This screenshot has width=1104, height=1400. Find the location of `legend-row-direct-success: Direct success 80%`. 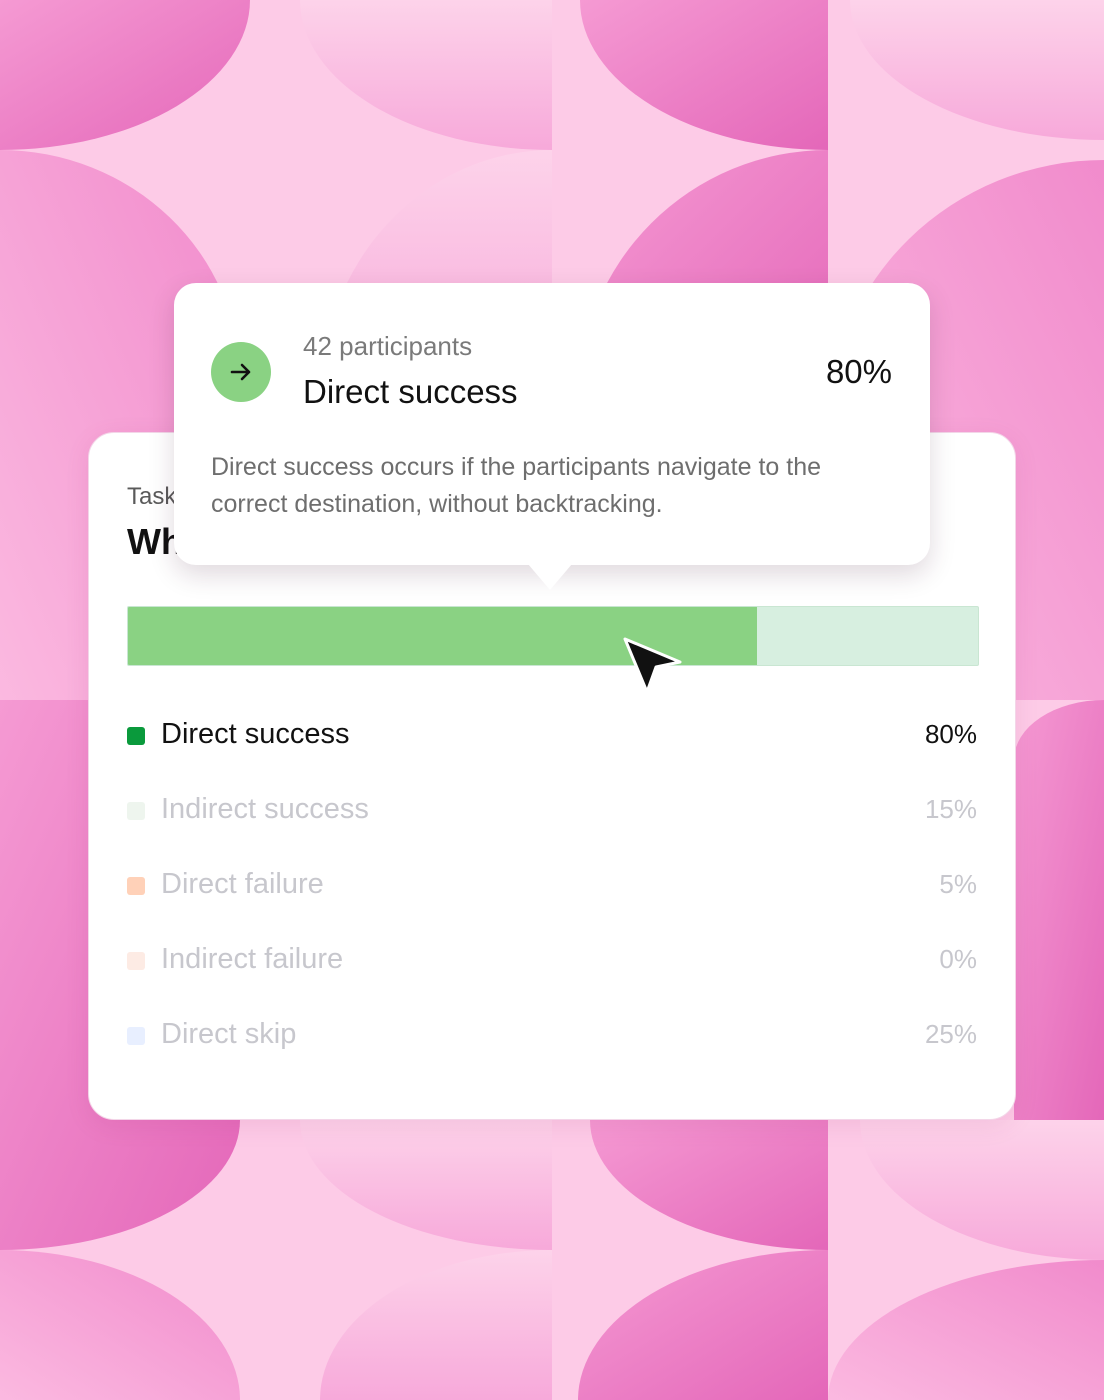

legend-row-direct-success: Direct success 80% is located at coordinates (552, 736).